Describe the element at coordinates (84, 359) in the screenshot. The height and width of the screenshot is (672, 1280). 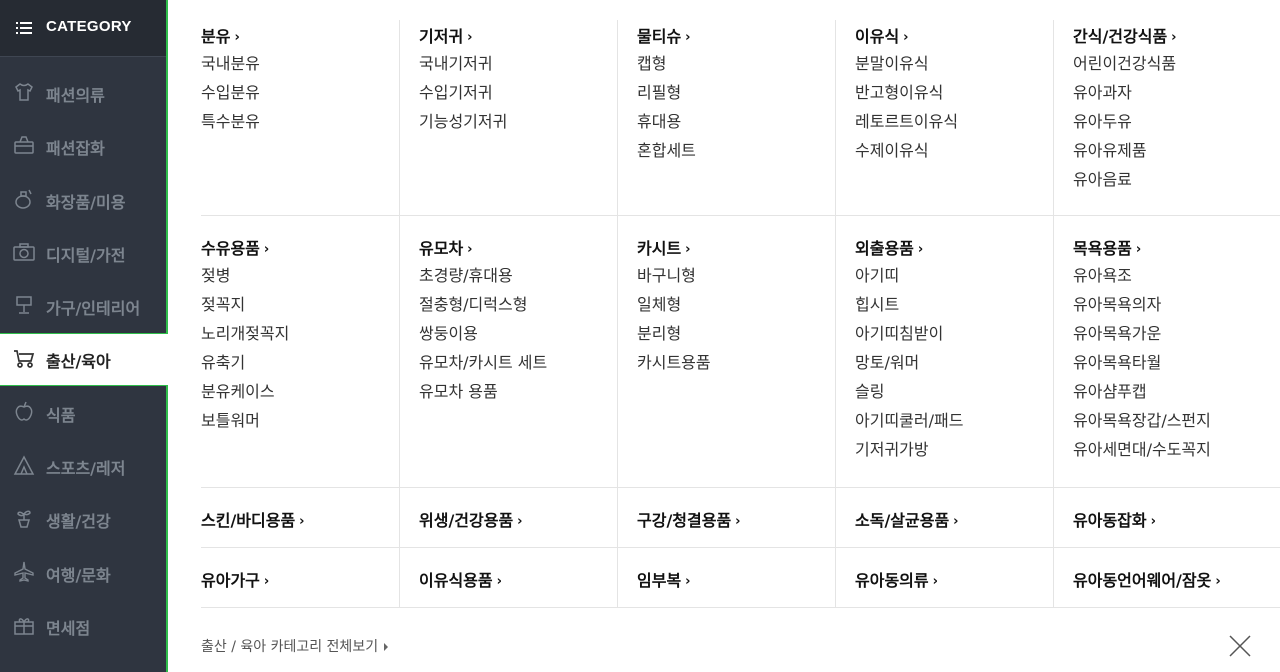
I see `sidebar-item-6: 출산/육아` at that location.